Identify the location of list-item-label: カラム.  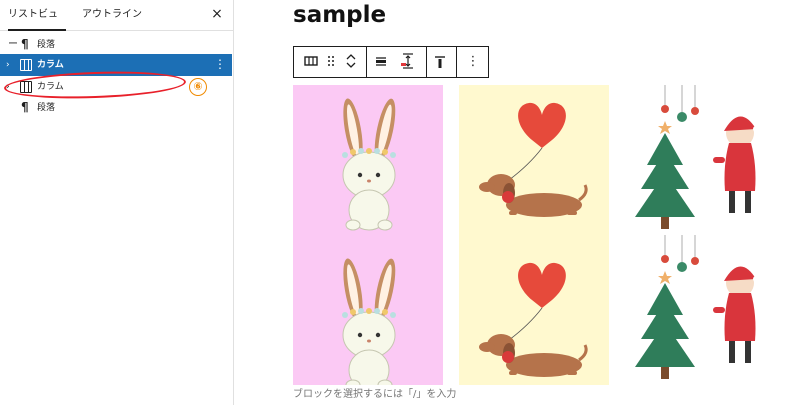
(50, 65).